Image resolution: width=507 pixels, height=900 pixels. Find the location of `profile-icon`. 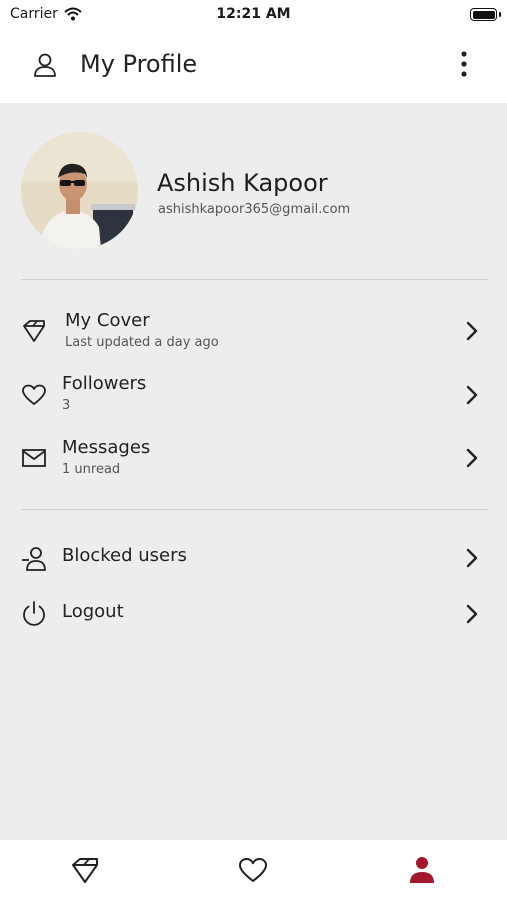

profile-icon is located at coordinates (45, 65).